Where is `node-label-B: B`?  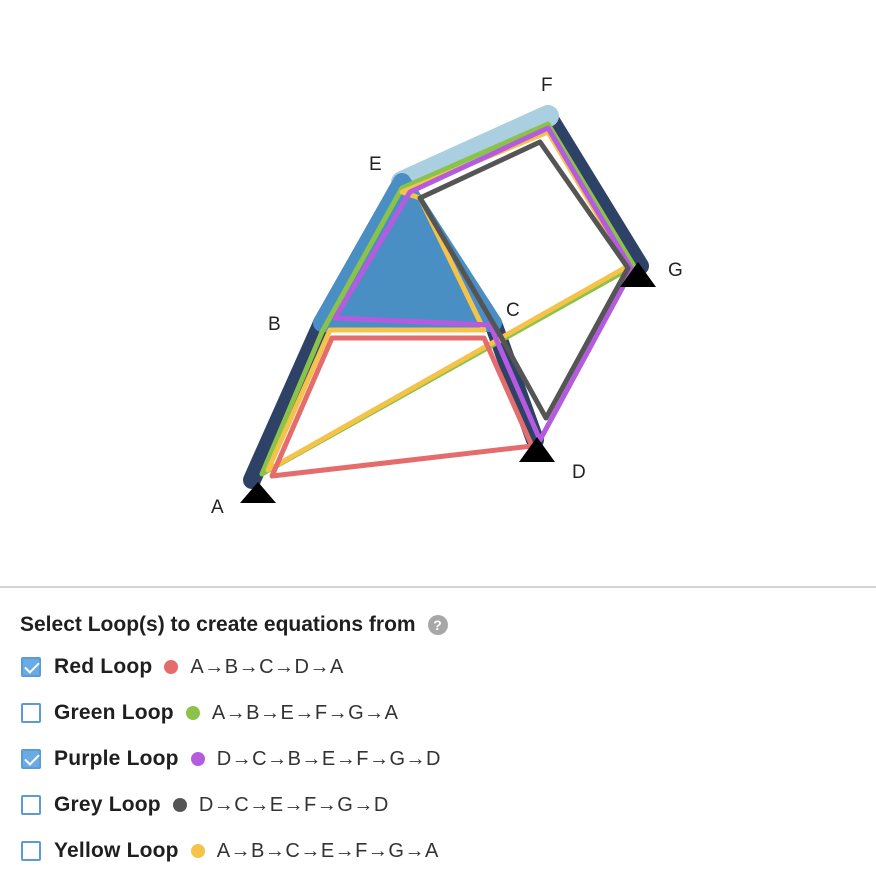
node-label-B: B is located at coordinates (274, 324).